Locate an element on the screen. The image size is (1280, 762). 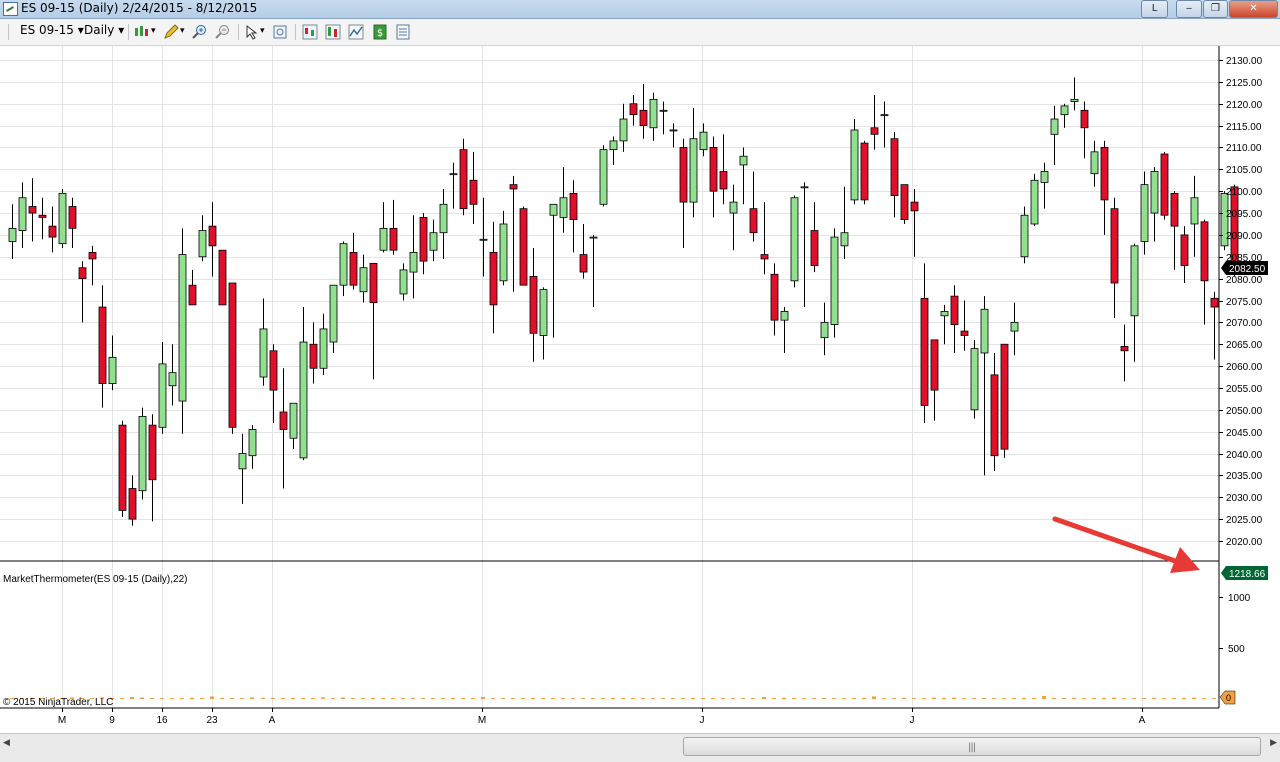
y-tick-label: 2025.00 is located at coordinates (1244, 520).